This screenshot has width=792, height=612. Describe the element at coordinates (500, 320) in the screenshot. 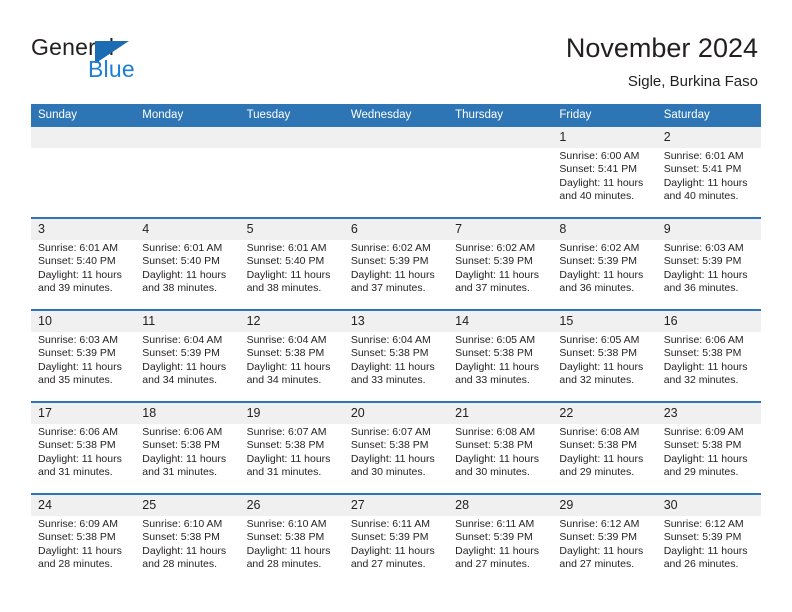

I see `day-number: 14` at that location.